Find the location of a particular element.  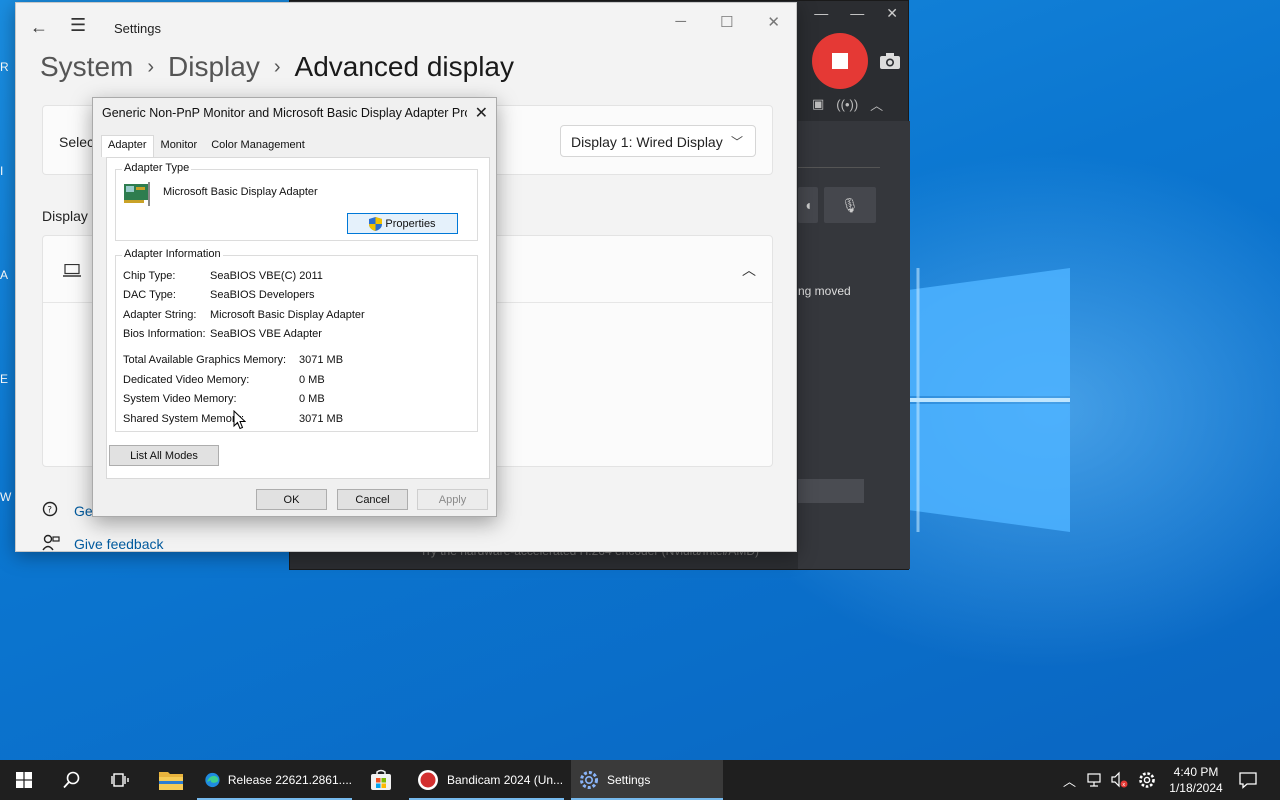

speaker-icon: ◖ is located at coordinates (808, 205).